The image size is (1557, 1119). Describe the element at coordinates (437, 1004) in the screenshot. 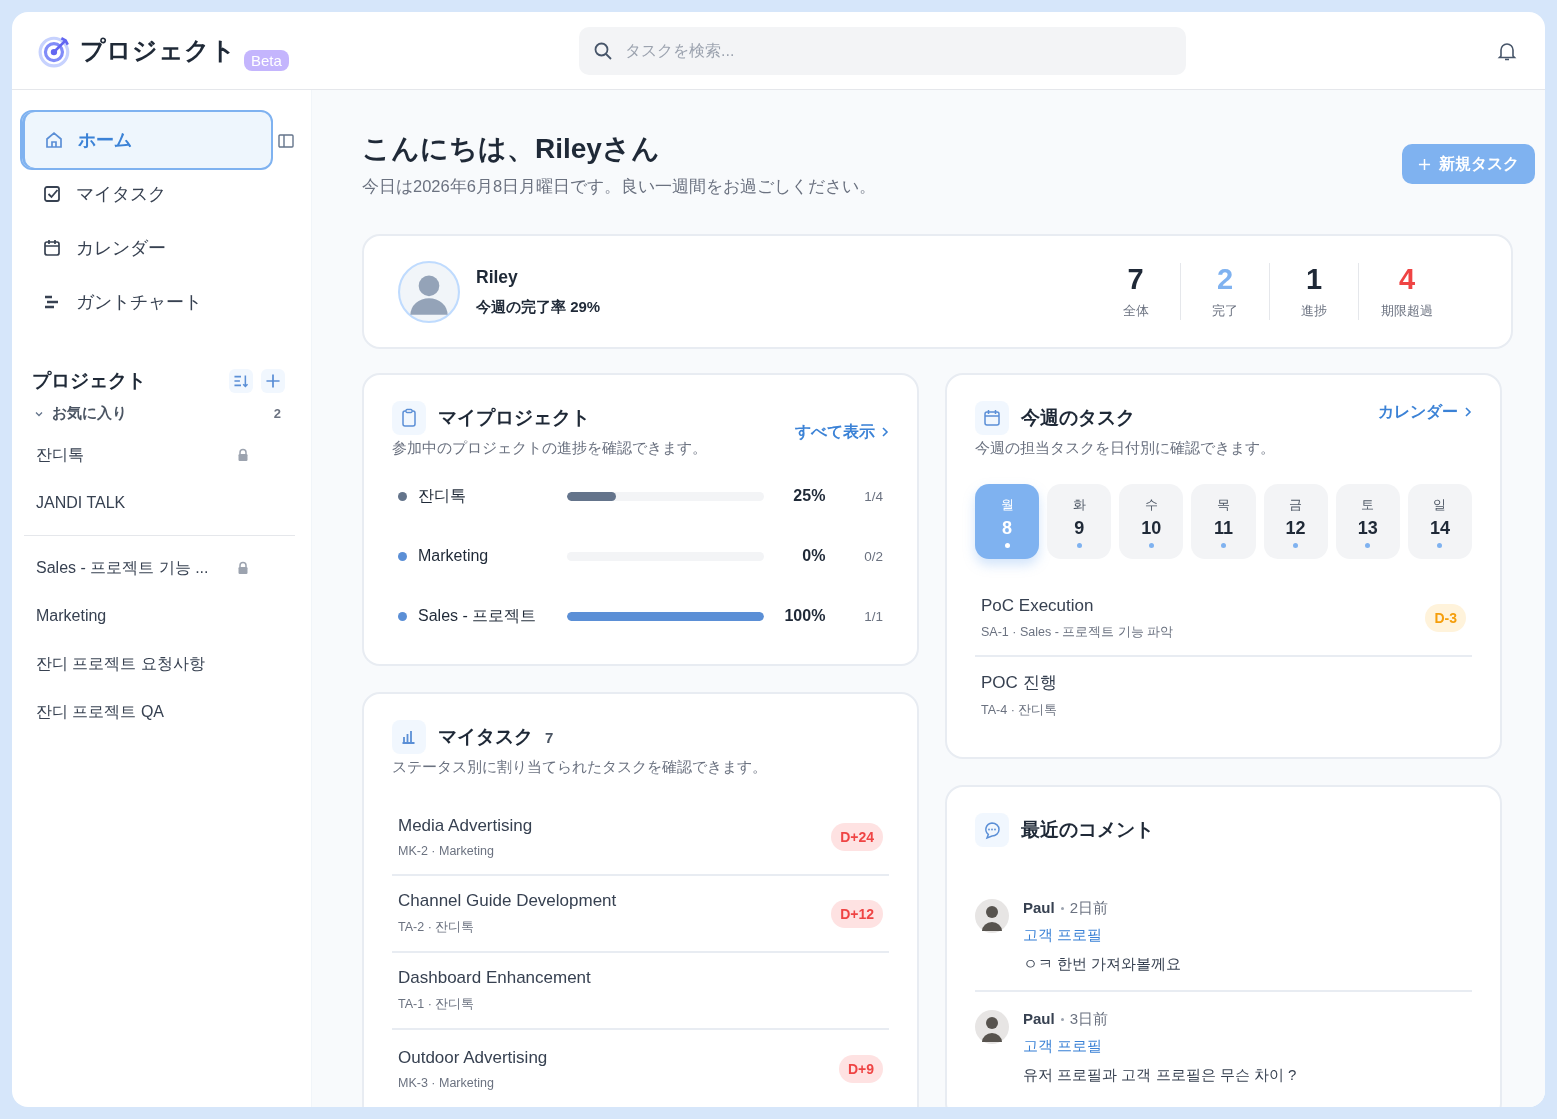

I see `task-meta: TA-1 · 잔디톡` at that location.